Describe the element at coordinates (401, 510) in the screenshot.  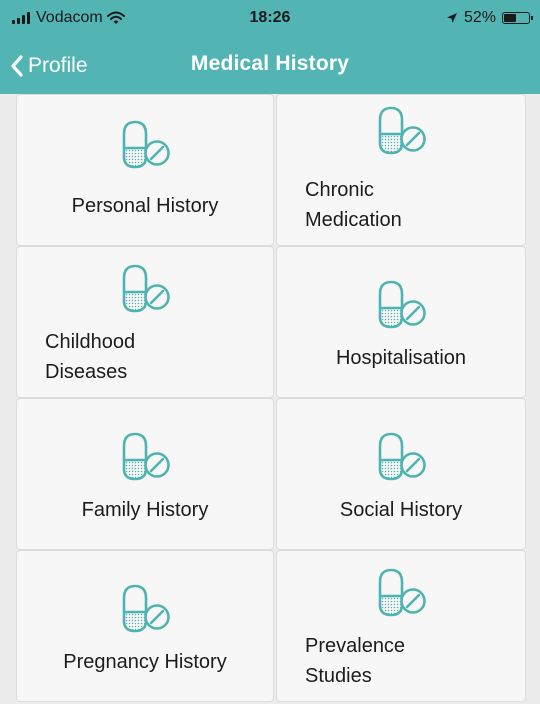
I see `tile-label: Social History` at that location.